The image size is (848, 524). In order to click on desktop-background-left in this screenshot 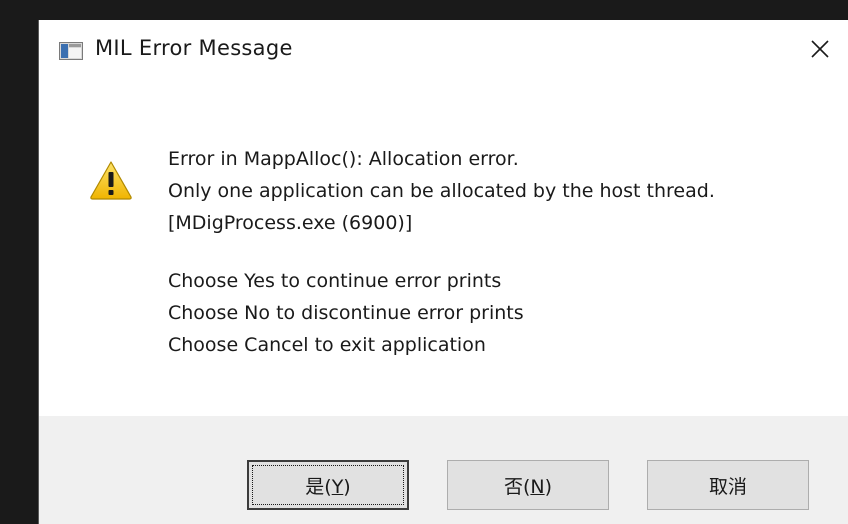, I will do `click(19, 262)`.